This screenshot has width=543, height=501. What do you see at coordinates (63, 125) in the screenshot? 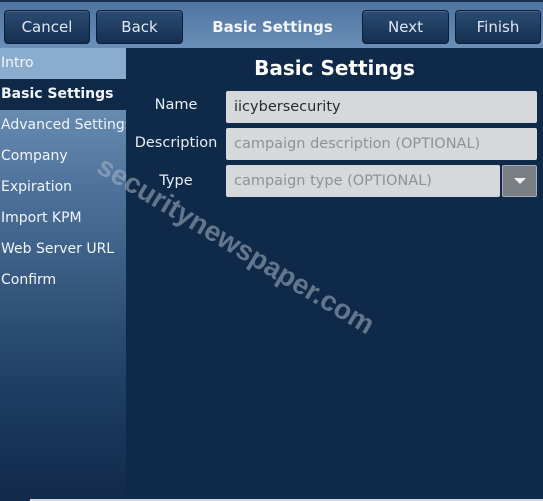
I see `sidebar-item-advanced-settings: Advanced Settings` at bounding box center [63, 125].